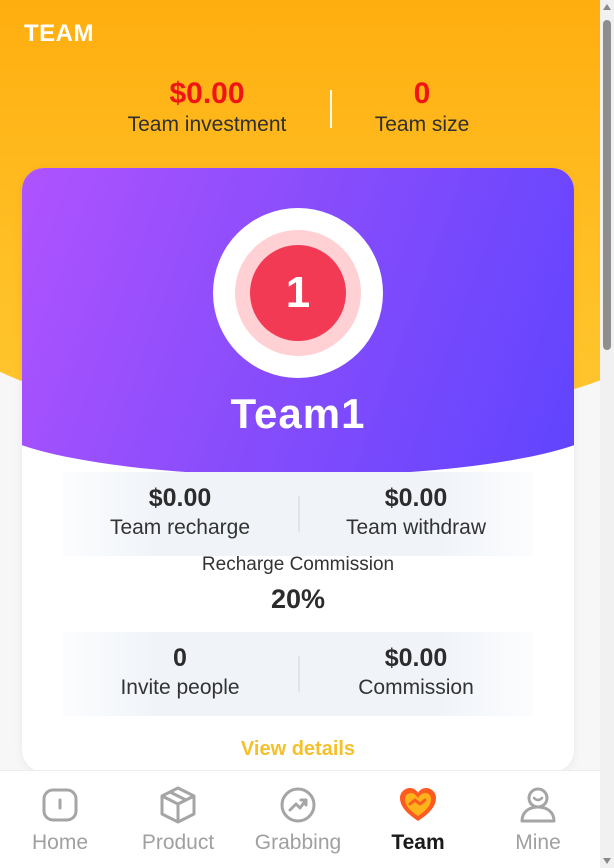 This screenshot has width=614, height=868. I want to click on invite-people-label: Invite people, so click(180, 687).